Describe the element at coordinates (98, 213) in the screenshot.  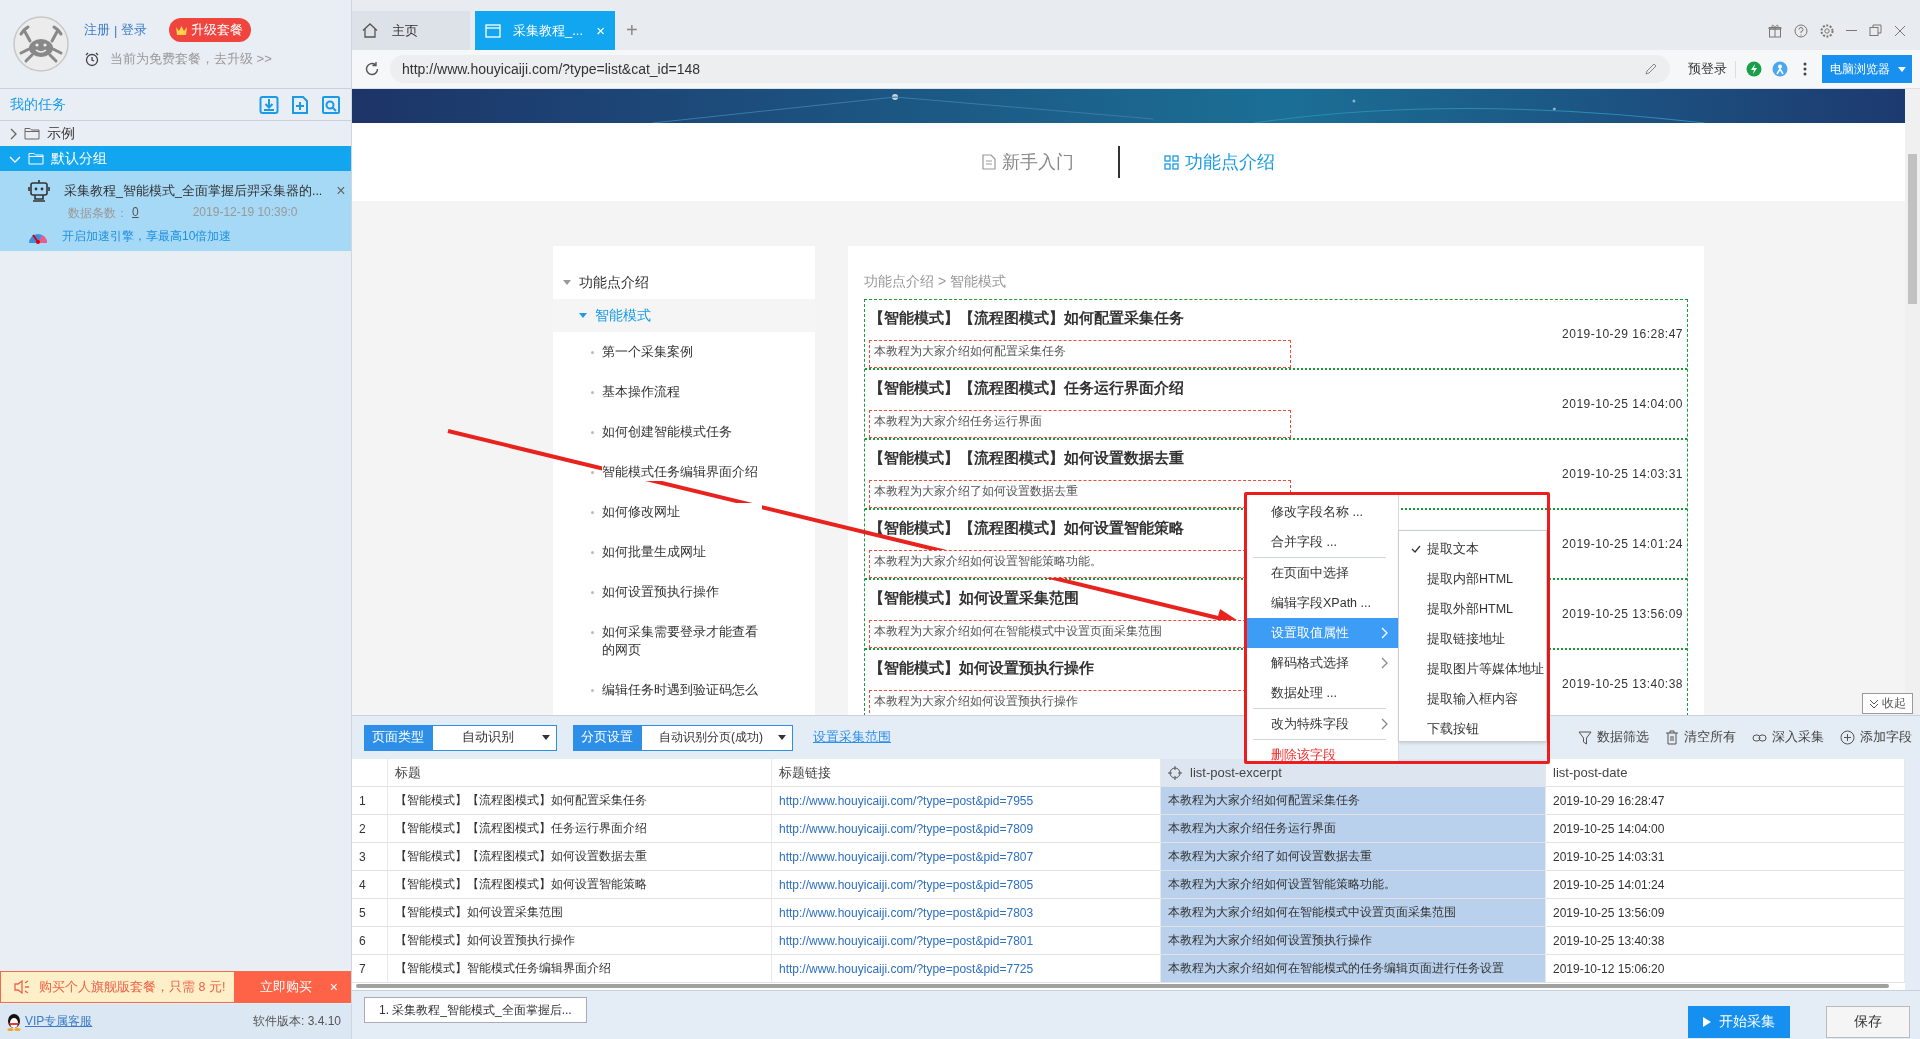
I see `count-label: 数据条数：` at that location.